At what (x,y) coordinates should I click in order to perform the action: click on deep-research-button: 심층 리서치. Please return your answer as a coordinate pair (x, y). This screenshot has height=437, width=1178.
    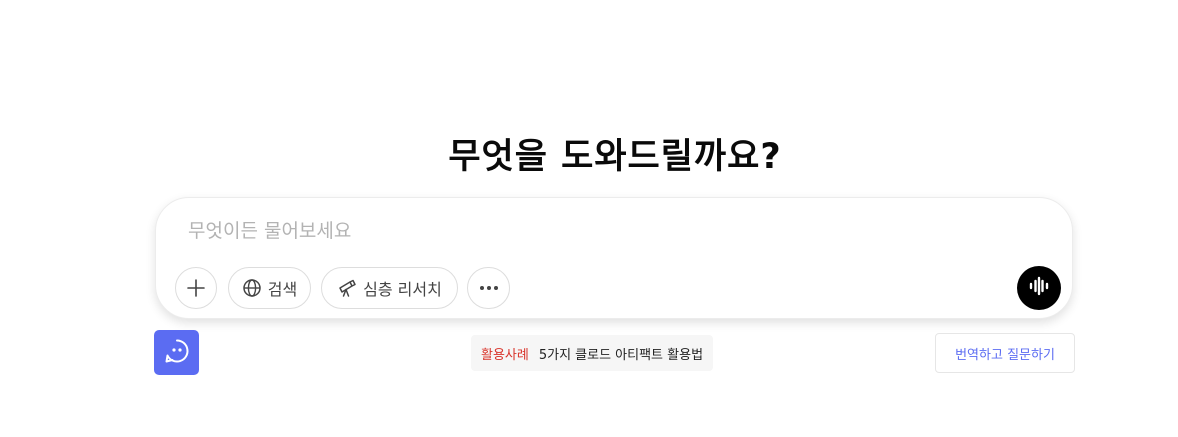
    Looking at the image, I should click on (389, 288).